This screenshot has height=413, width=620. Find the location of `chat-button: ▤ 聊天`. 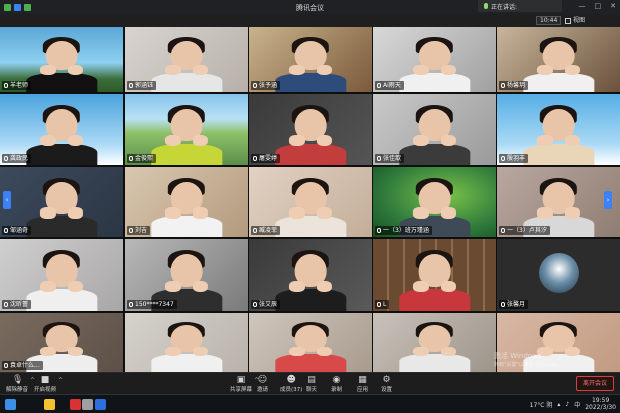

chat-button: ▤ 聊天 is located at coordinates (311, 384).